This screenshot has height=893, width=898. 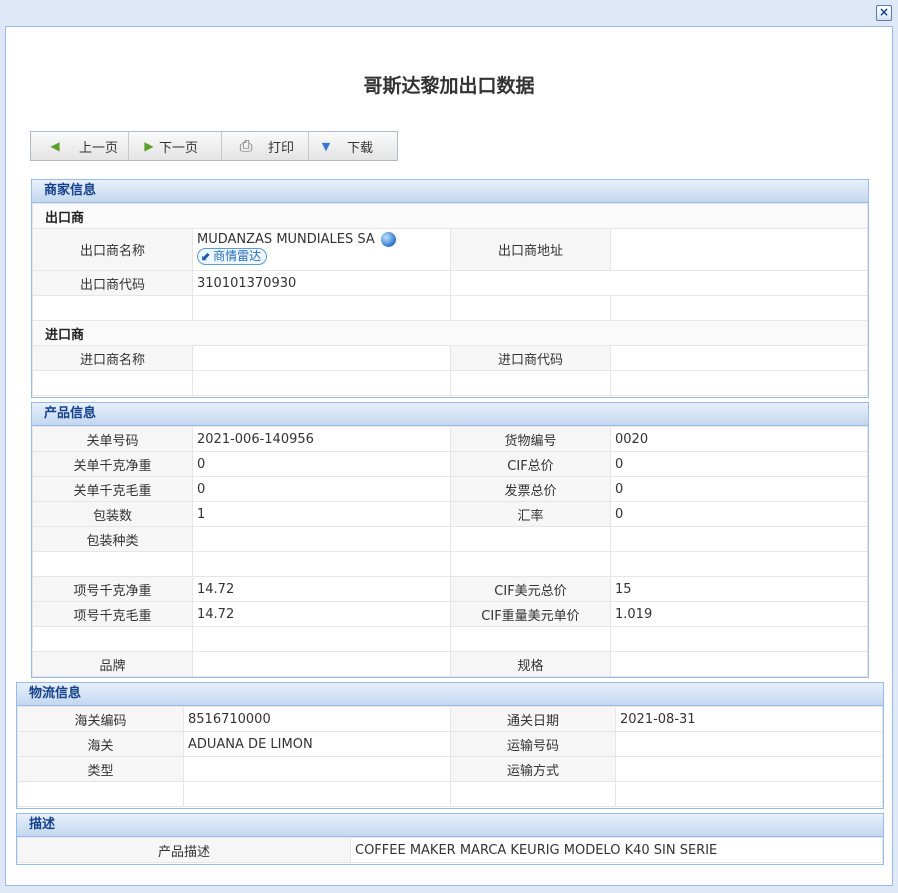 What do you see at coordinates (112, 539) in the screenshot?
I see `package-type-label: 包装种类` at bounding box center [112, 539].